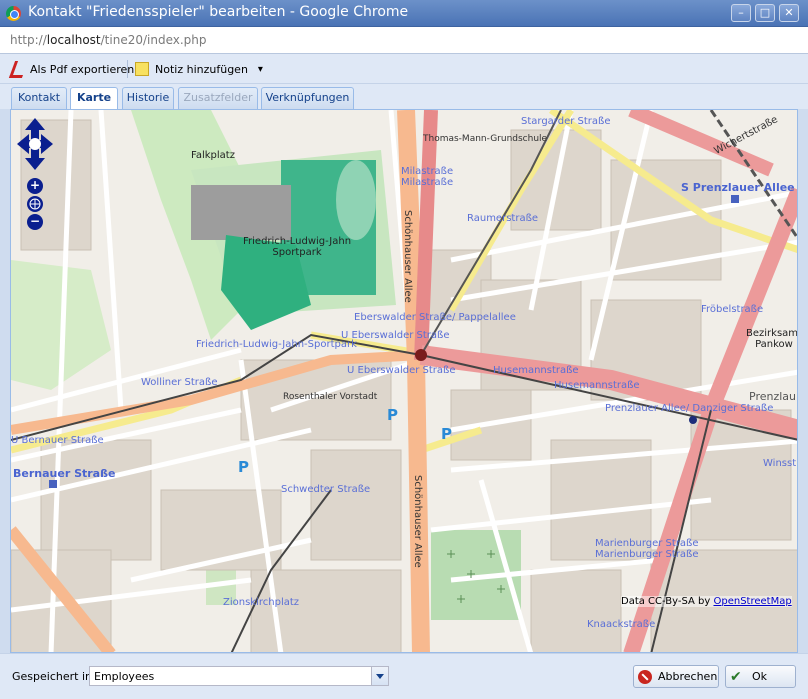  What do you see at coordinates (57, 440) in the screenshot?
I see `map-label-u-bernauer-strasse: U Bernauer Straße` at bounding box center [57, 440].